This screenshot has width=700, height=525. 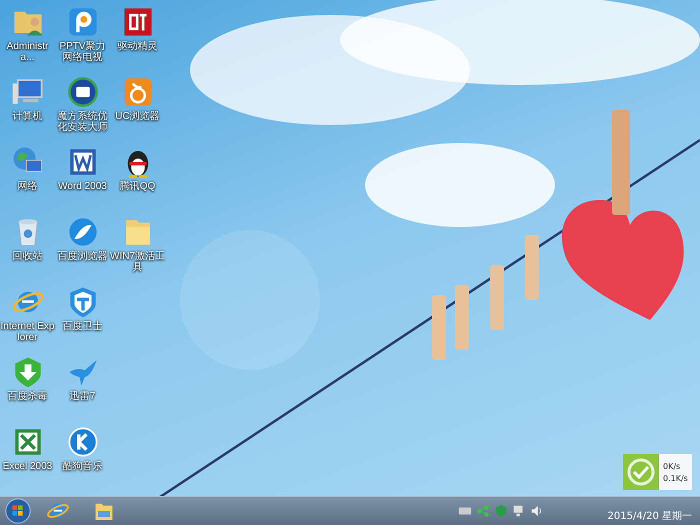 I want to click on desktop-shortcut: UC浏览器, so click(x=137, y=107).